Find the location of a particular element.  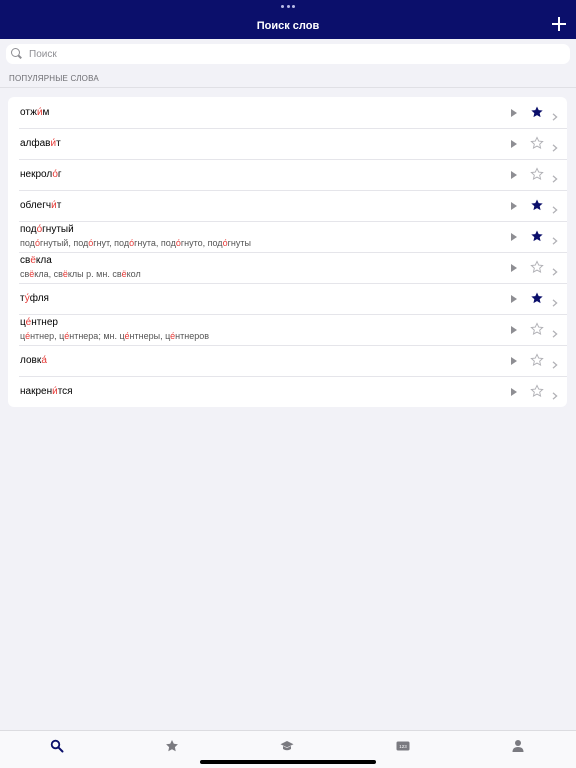

word-label: облегчи́т is located at coordinates (41, 205).